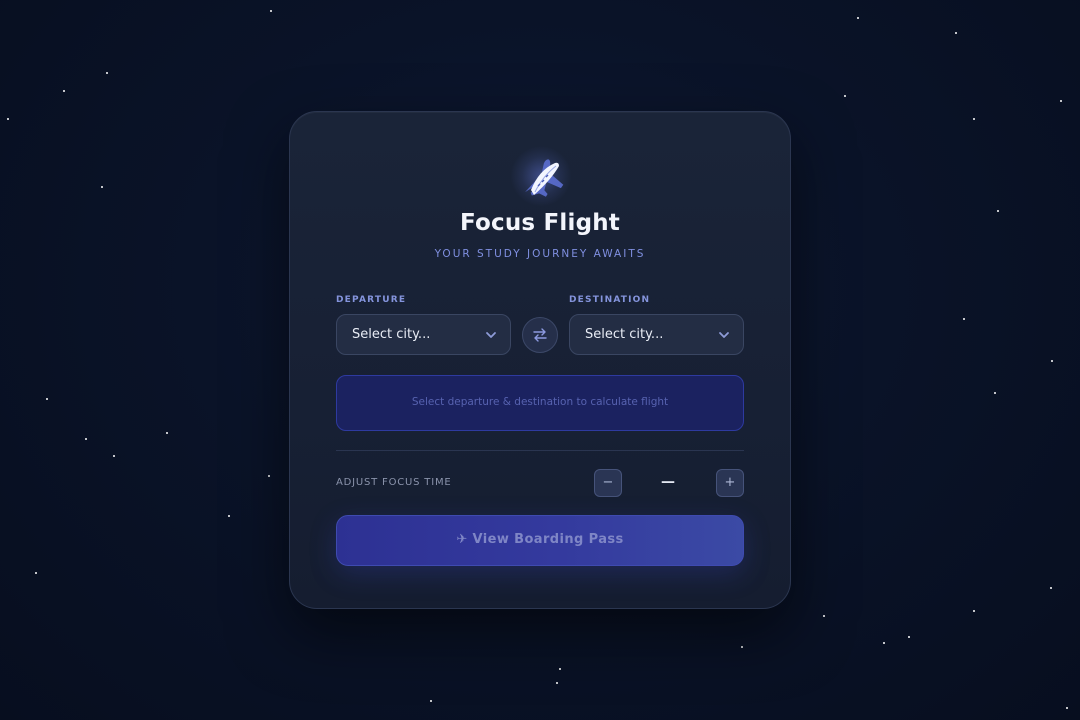 The height and width of the screenshot is (720, 1080). Describe the element at coordinates (540, 223) in the screenshot. I see `page-title: Focus Flight` at that location.